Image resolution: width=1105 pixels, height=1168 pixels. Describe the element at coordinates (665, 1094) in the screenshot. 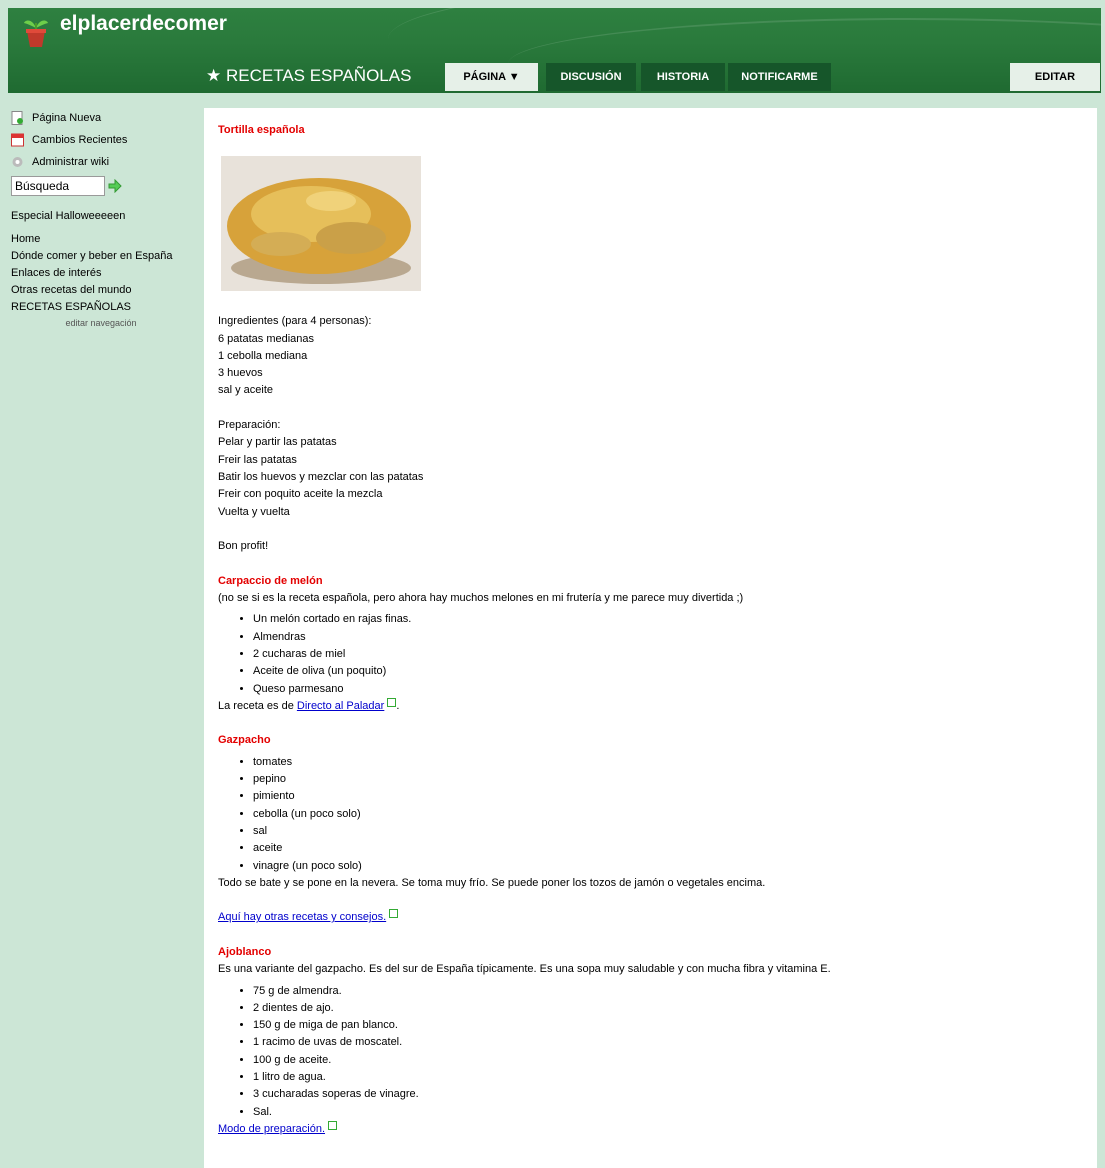

I see `list-item: 3 cucharadas soperas de vinagre.` at that location.